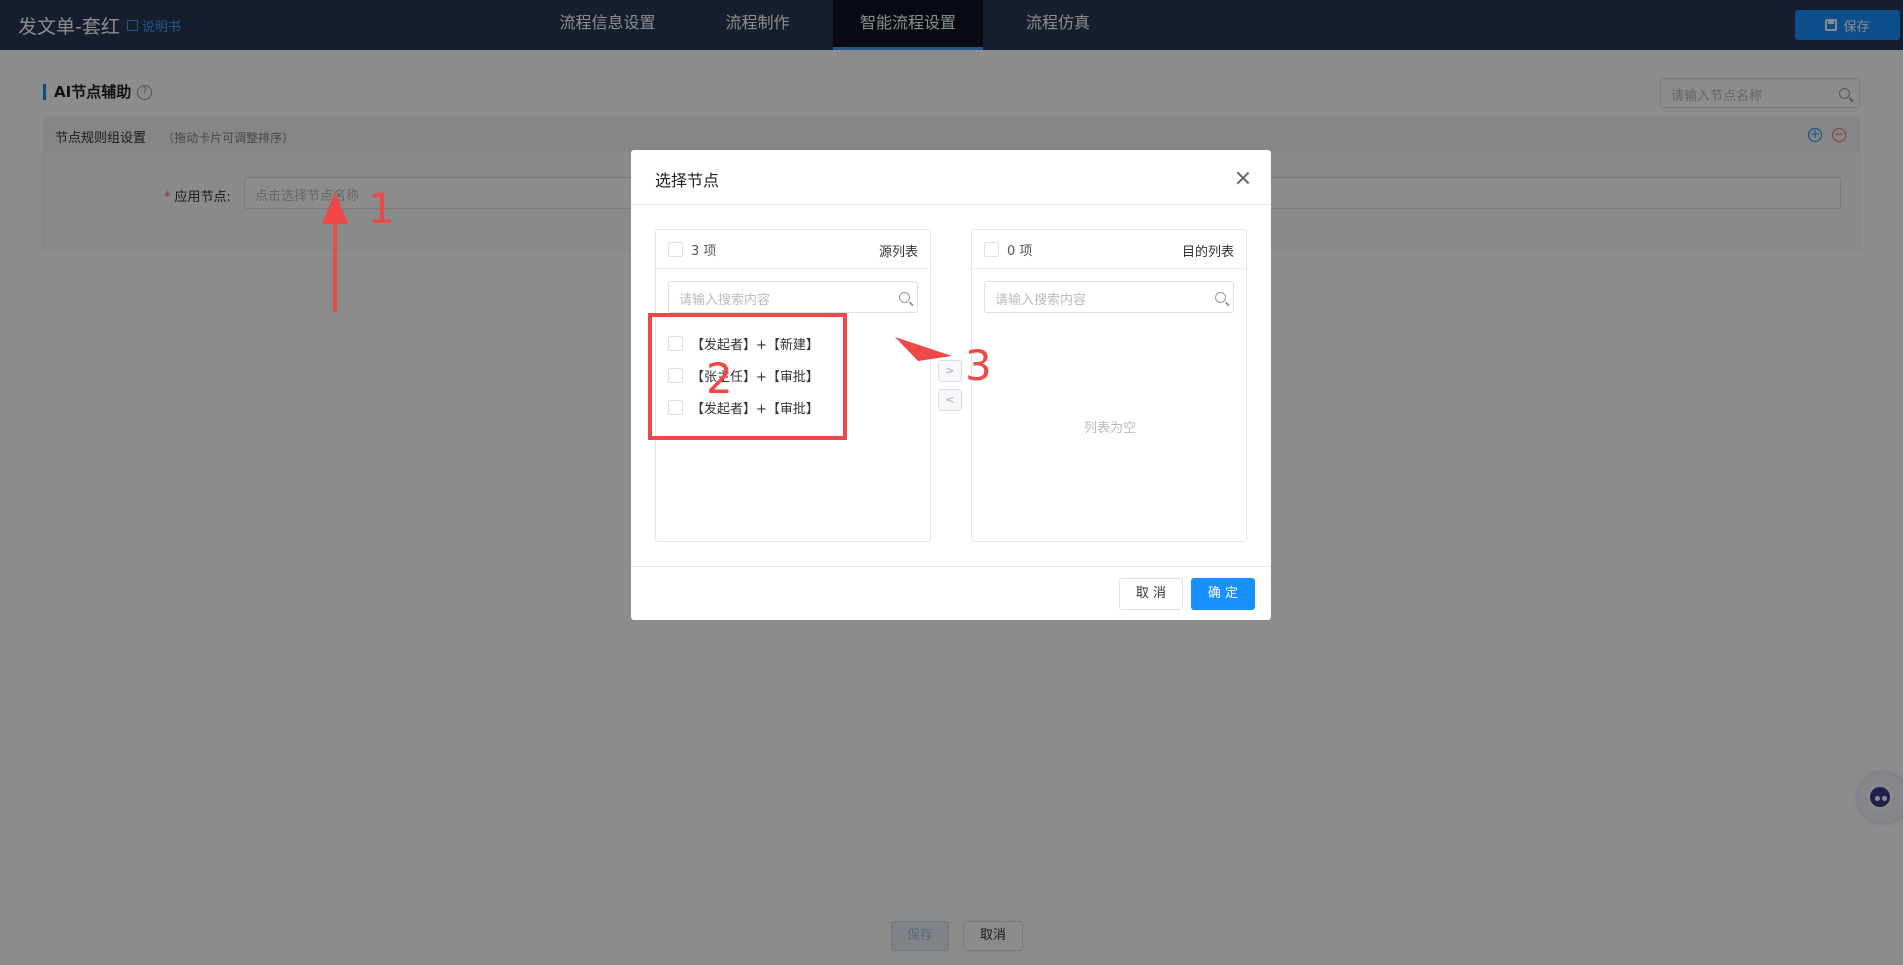 The image size is (1903, 965). What do you see at coordinates (637, 316) in the screenshot?
I see `annotation-overlay` at bounding box center [637, 316].